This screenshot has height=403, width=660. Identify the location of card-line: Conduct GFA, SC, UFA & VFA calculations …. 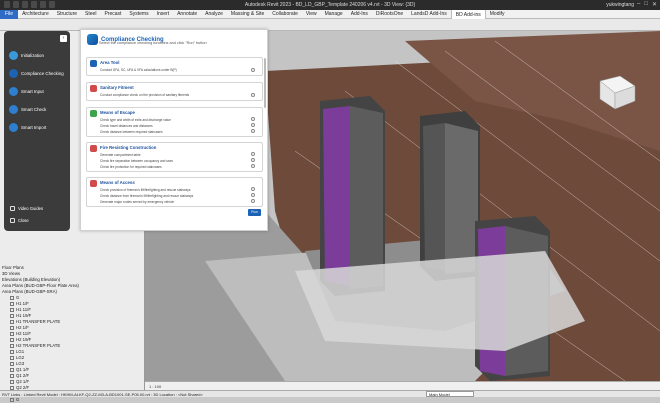
(138, 70).